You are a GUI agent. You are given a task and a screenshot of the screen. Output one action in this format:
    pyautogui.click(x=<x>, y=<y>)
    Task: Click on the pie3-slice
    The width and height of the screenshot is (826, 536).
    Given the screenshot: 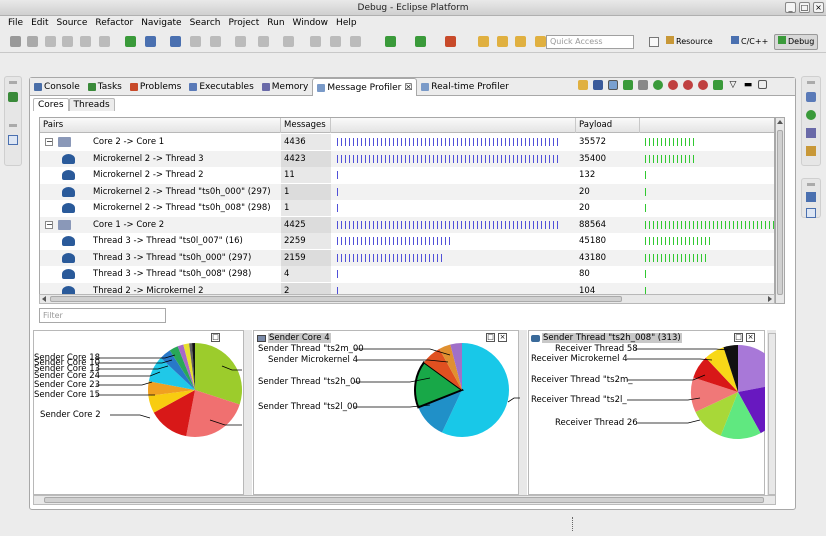 What is the action you would take?
    pyautogui.click(x=761, y=368)
    